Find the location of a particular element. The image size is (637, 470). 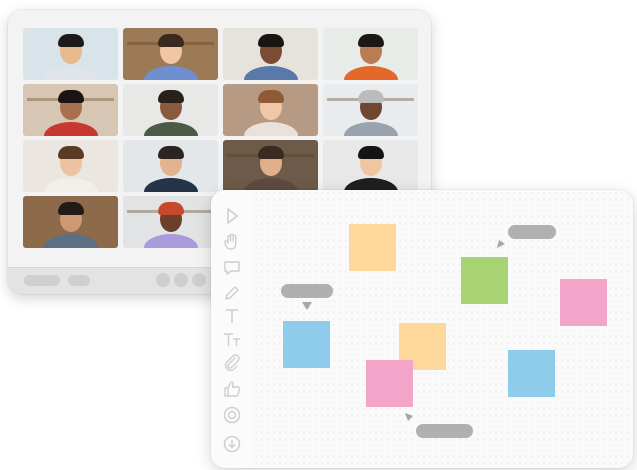

text-icon is located at coordinates (232, 316).